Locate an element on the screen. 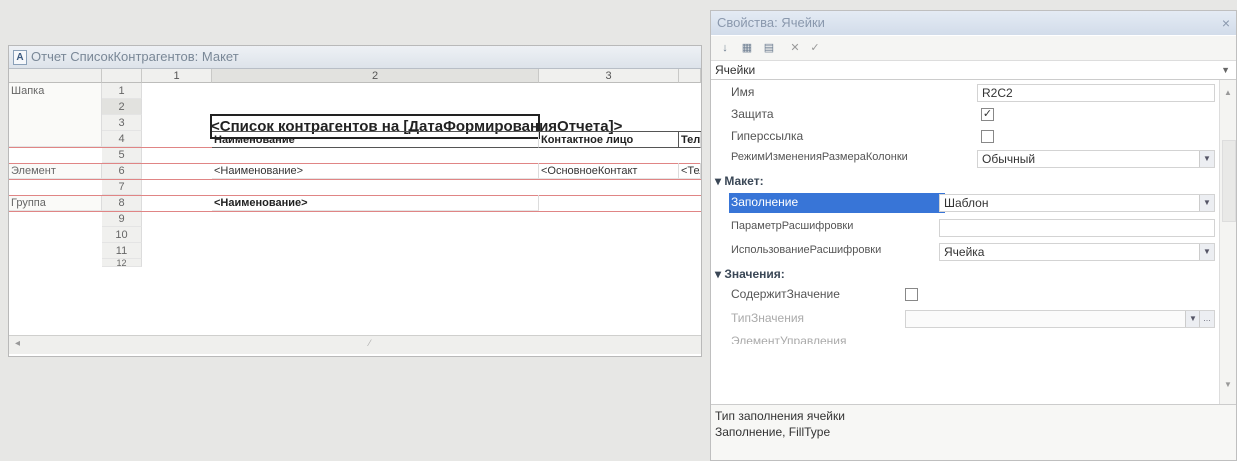 The image size is (1237, 461). col-header-2: 2 is located at coordinates (375, 76).